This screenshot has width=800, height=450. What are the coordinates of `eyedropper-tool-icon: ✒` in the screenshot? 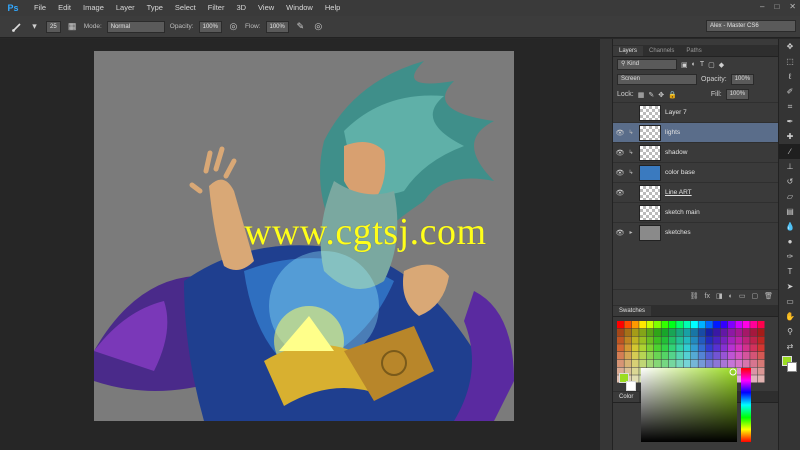 It's located at (789, 121).